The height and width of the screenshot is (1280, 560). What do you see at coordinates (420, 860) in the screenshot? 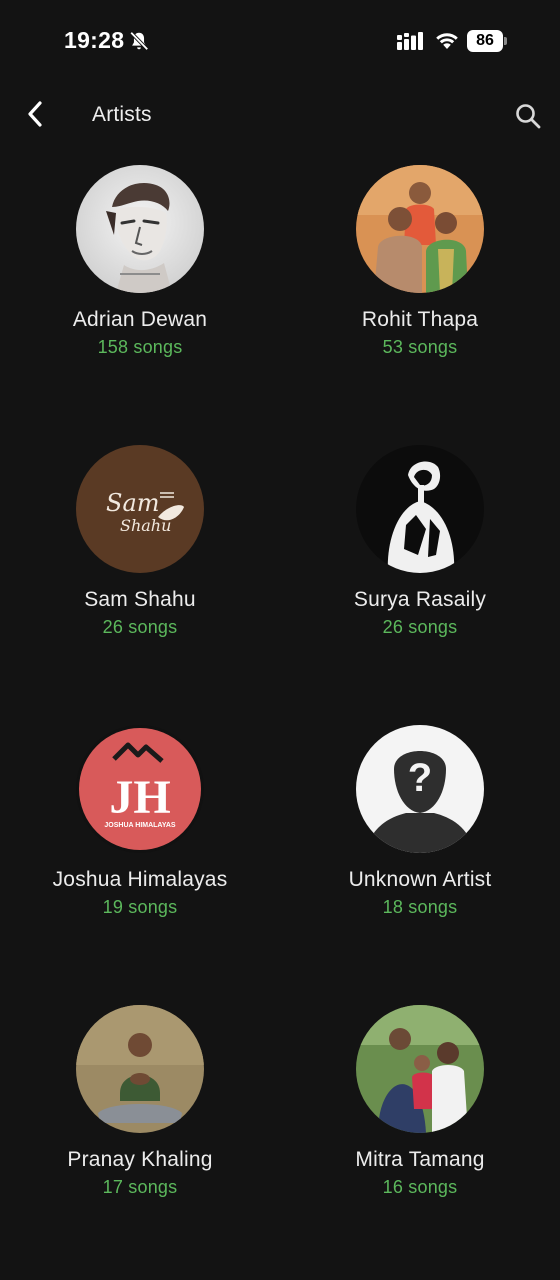
I see `artist-card-unknown-artist: ? Unknown Artist 18 songs` at bounding box center [420, 860].